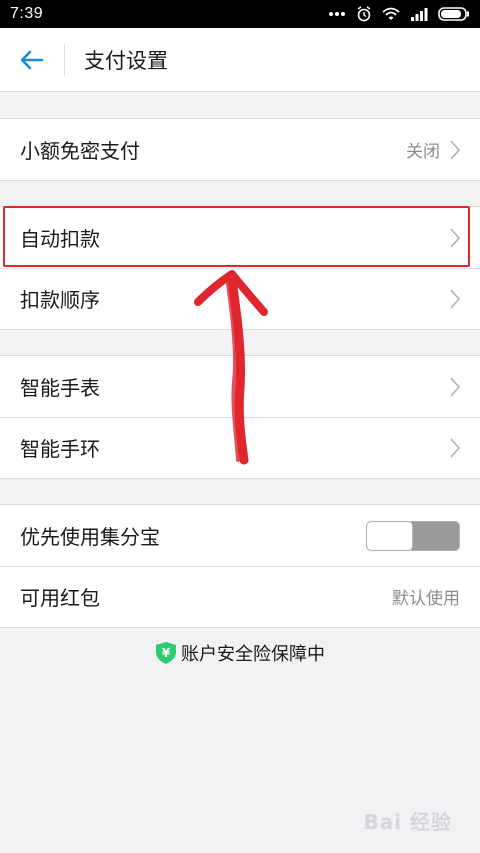 Image resolution: width=480 pixels, height=853 pixels. I want to click on shield-icon: ¥, so click(166, 653).